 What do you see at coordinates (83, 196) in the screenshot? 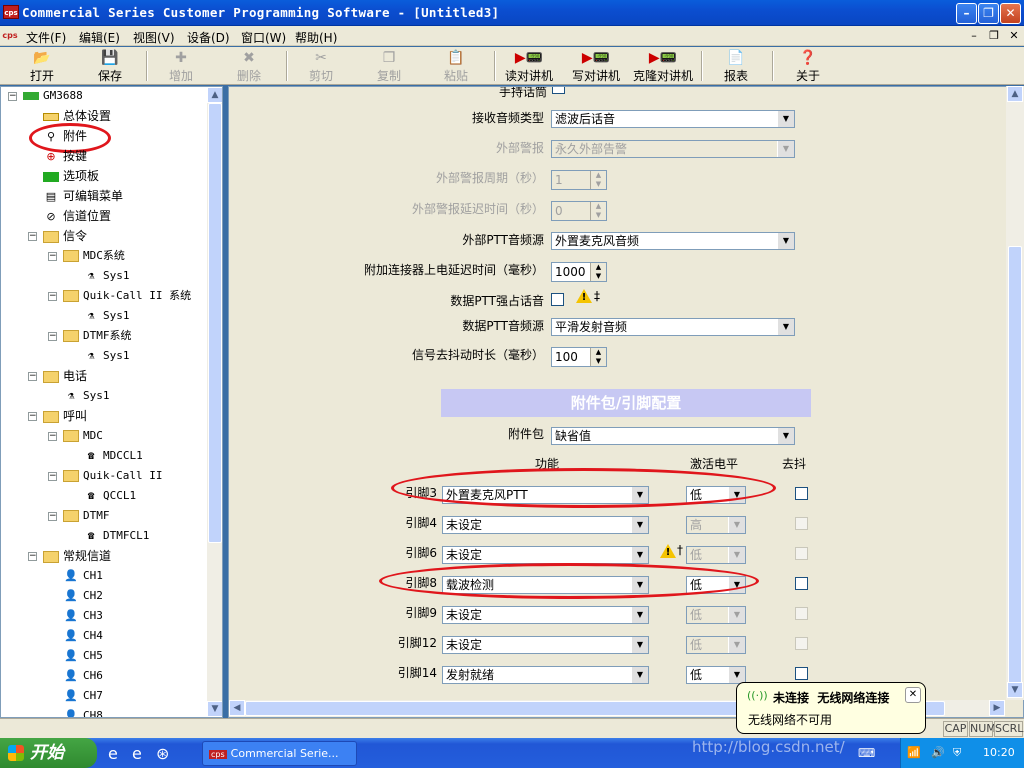
I see `tree-item-editable-menu: ▤ 可编辑菜单` at bounding box center [83, 196].